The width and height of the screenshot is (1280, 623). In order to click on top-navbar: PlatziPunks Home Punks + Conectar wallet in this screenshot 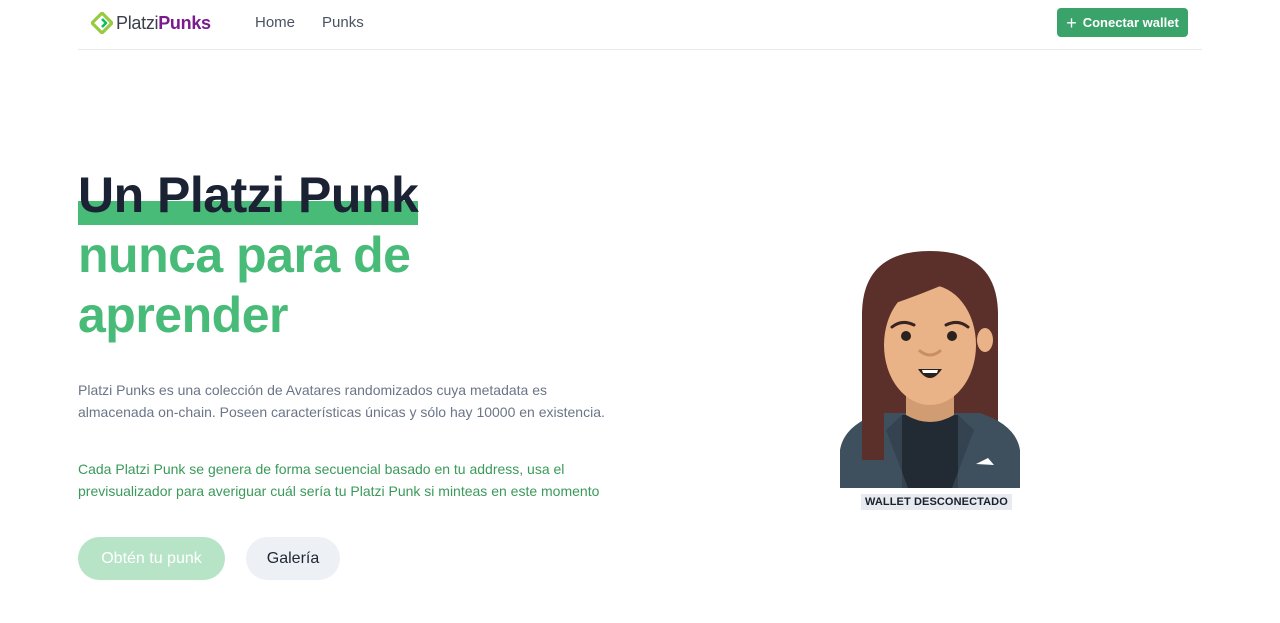, I will do `click(640, 25)`.